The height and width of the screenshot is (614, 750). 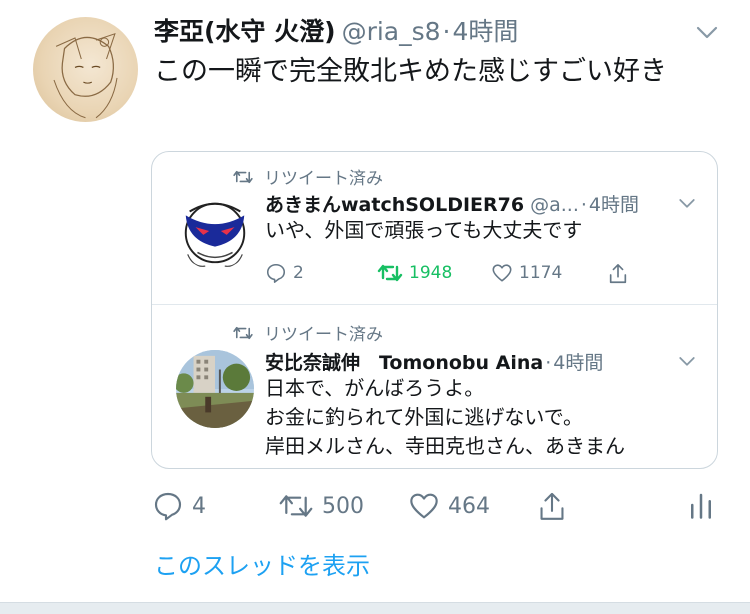 I want to click on author-handle: @ria_s8, so click(x=391, y=31).